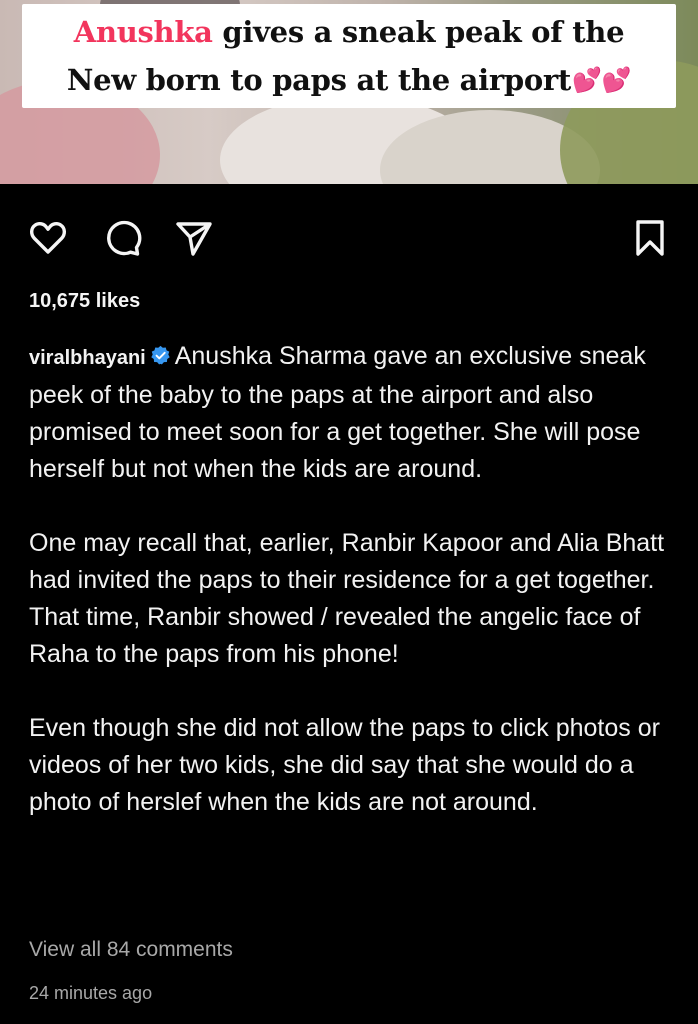  Describe the element at coordinates (418, 32) in the screenshot. I see `headline-line-1-rest: gives a sneak peak of the` at that location.